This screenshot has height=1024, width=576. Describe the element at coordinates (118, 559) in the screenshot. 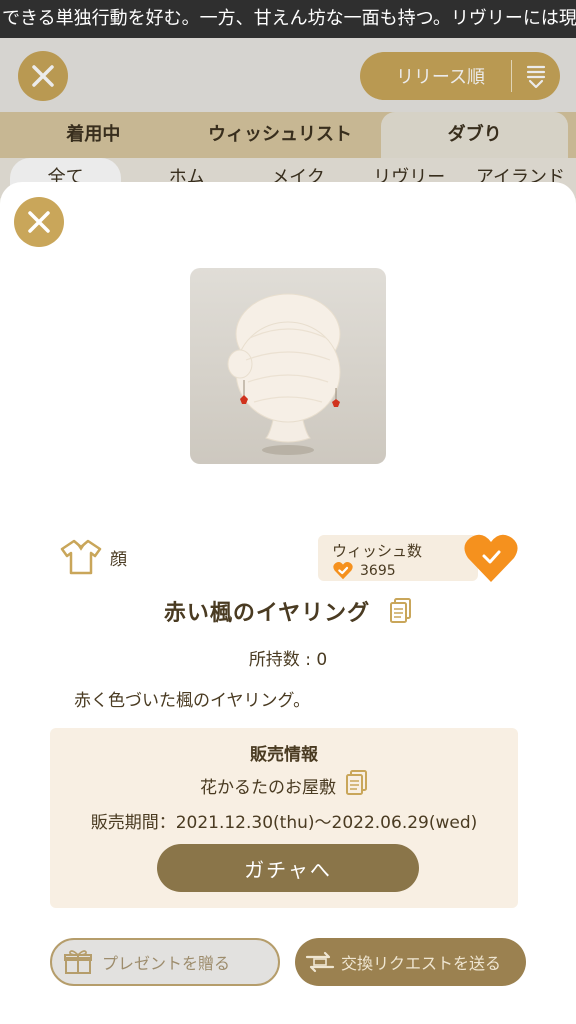

I see `category-label: 顔` at that location.